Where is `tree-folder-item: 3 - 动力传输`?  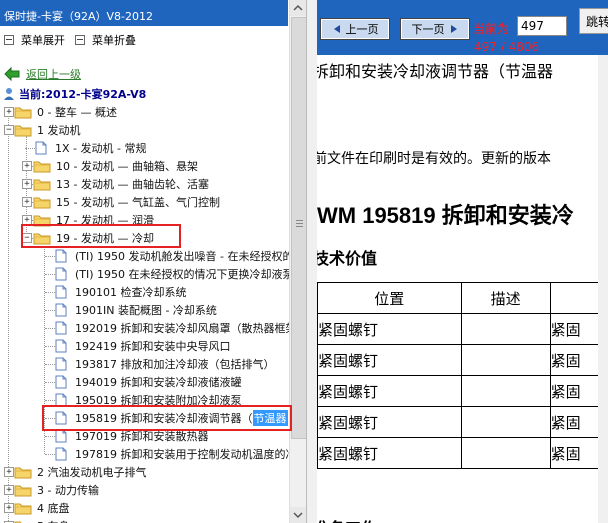
tree-folder-item: 3 - 动力传输 is located at coordinates (56, 490).